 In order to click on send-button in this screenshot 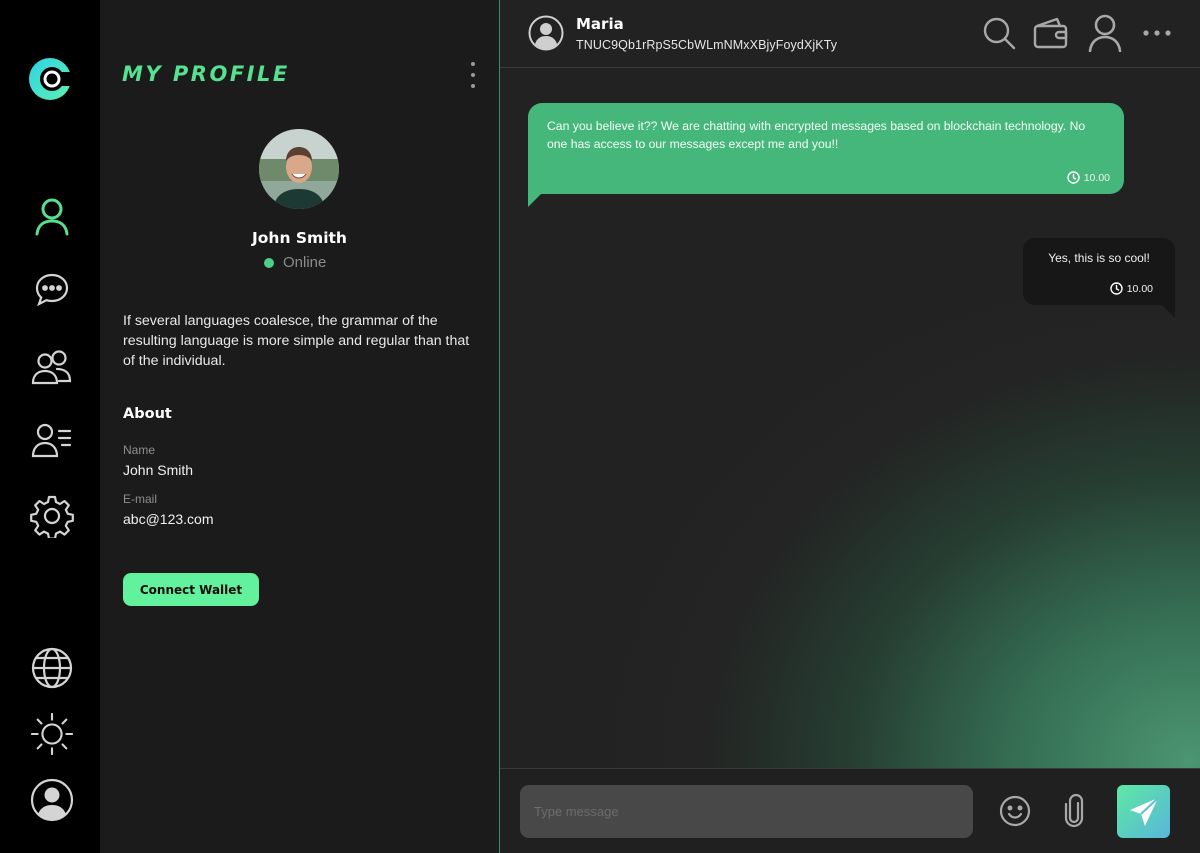, I will do `click(1143, 811)`.